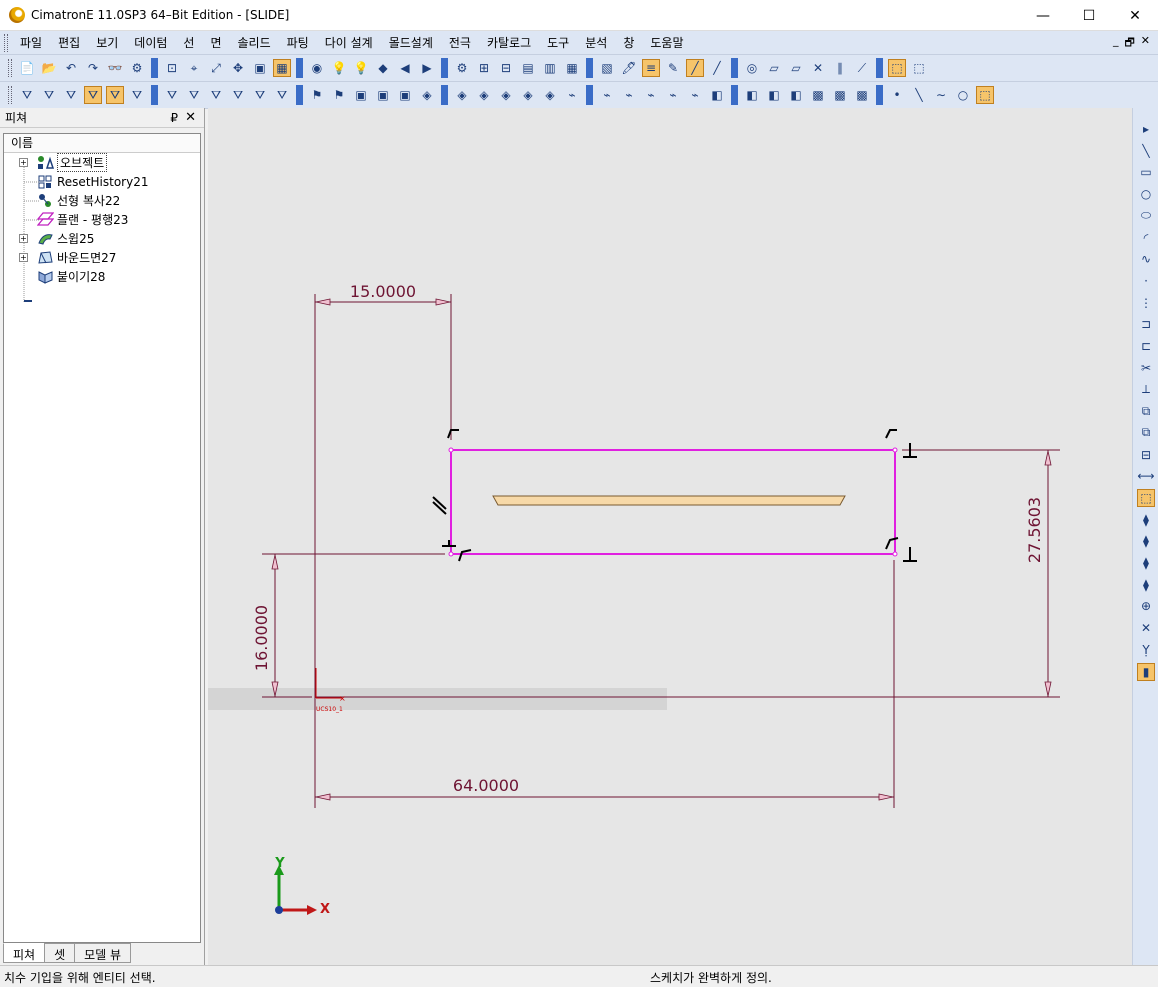 The image size is (1158, 987). Describe the element at coordinates (1146, 389) in the screenshot. I see `sketch-tool-icon: ⟂` at that location.